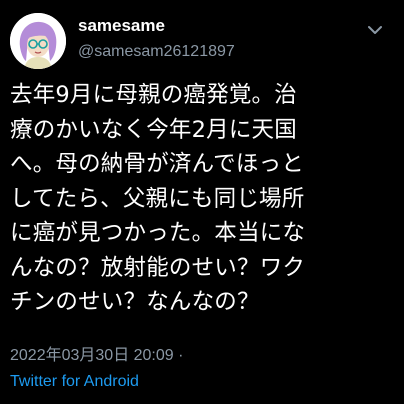 The width and height of the screenshot is (404, 404). Describe the element at coordinates (156, 39) in the screenshot. I see `author-block: samesame @samesam26121897` at that location.